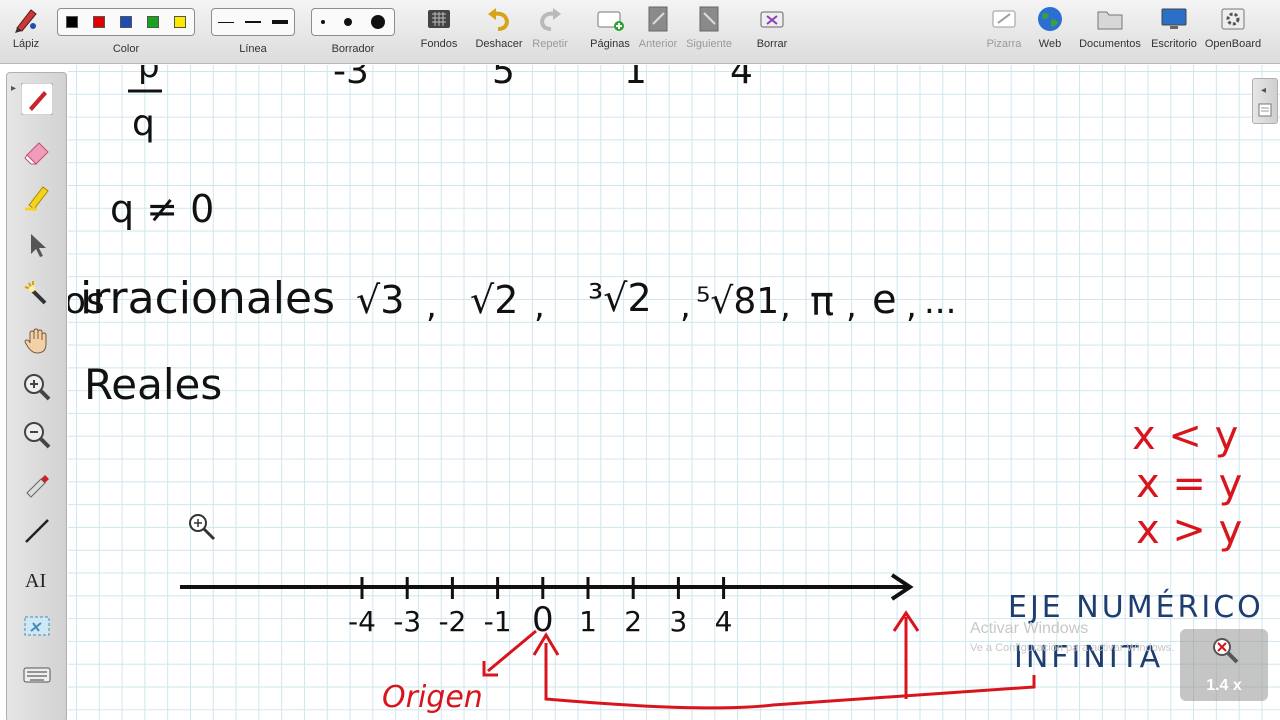 Image resolution: width=1280 pixels, height=720 pixels. What do you see at coordinates (180, 22) in the screenshot?
I see `color-swatch-yellow` at bounding box center [180, 22].